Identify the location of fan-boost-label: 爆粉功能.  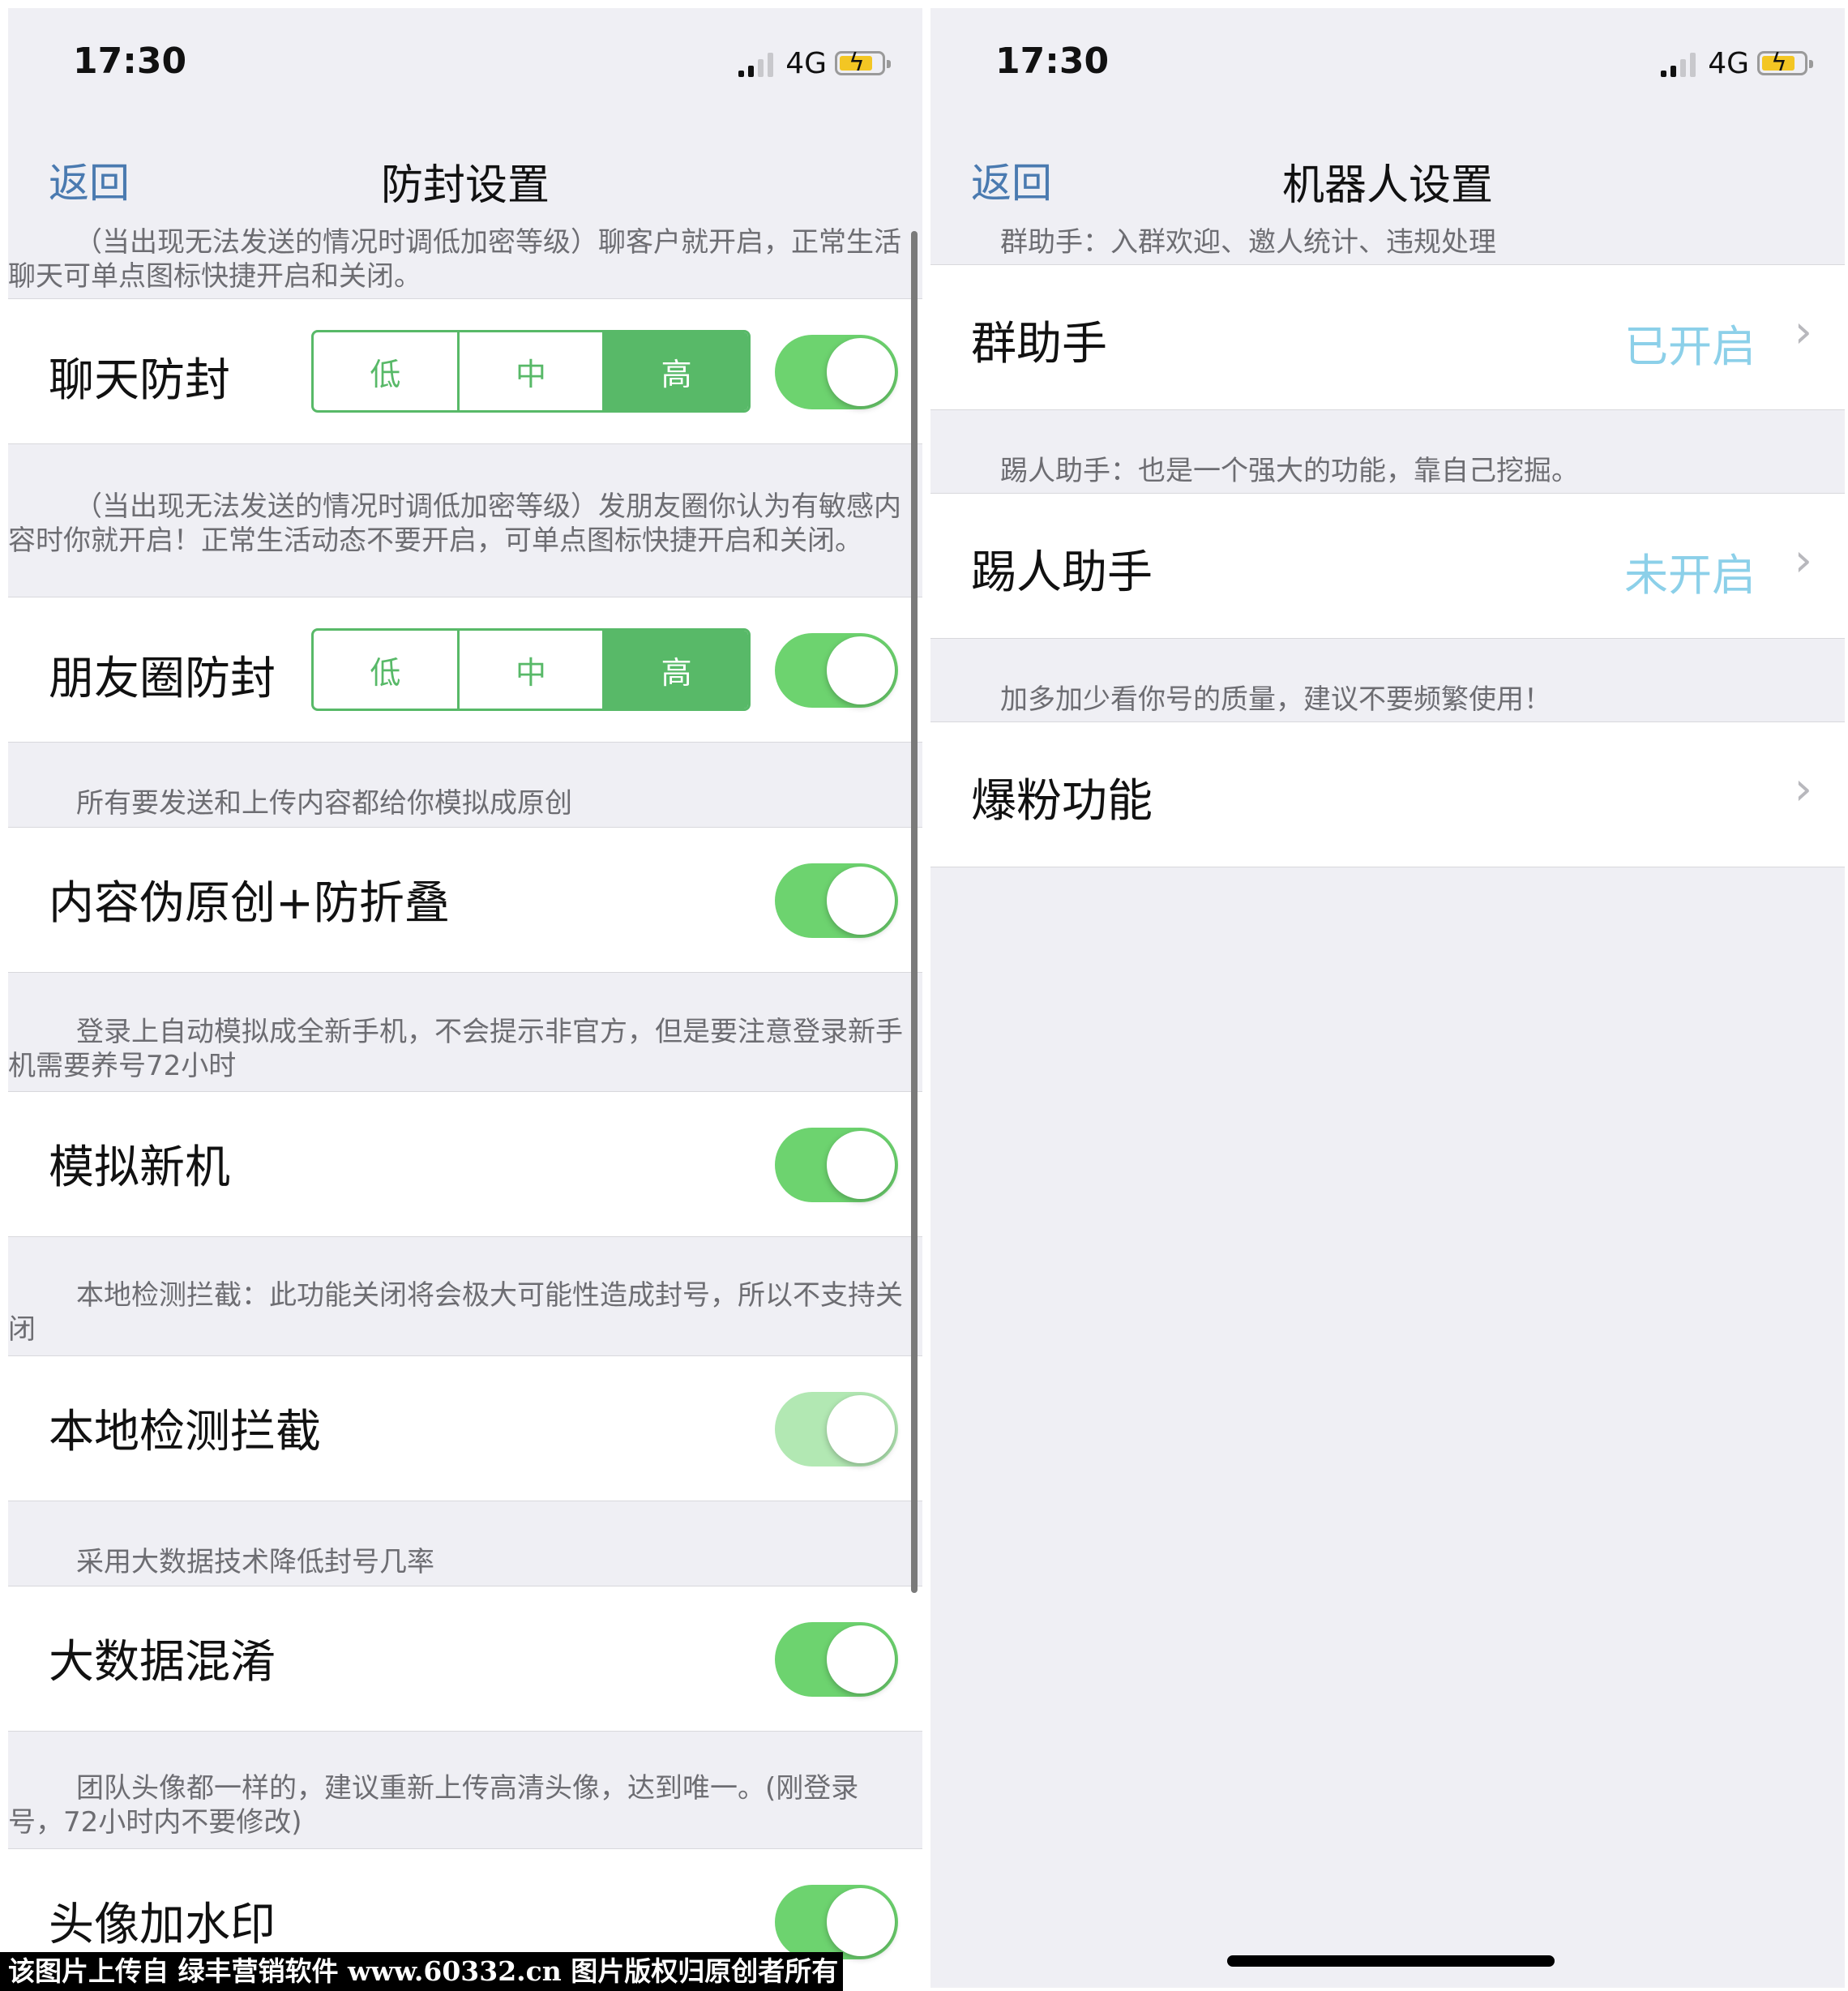
(1062, 801).